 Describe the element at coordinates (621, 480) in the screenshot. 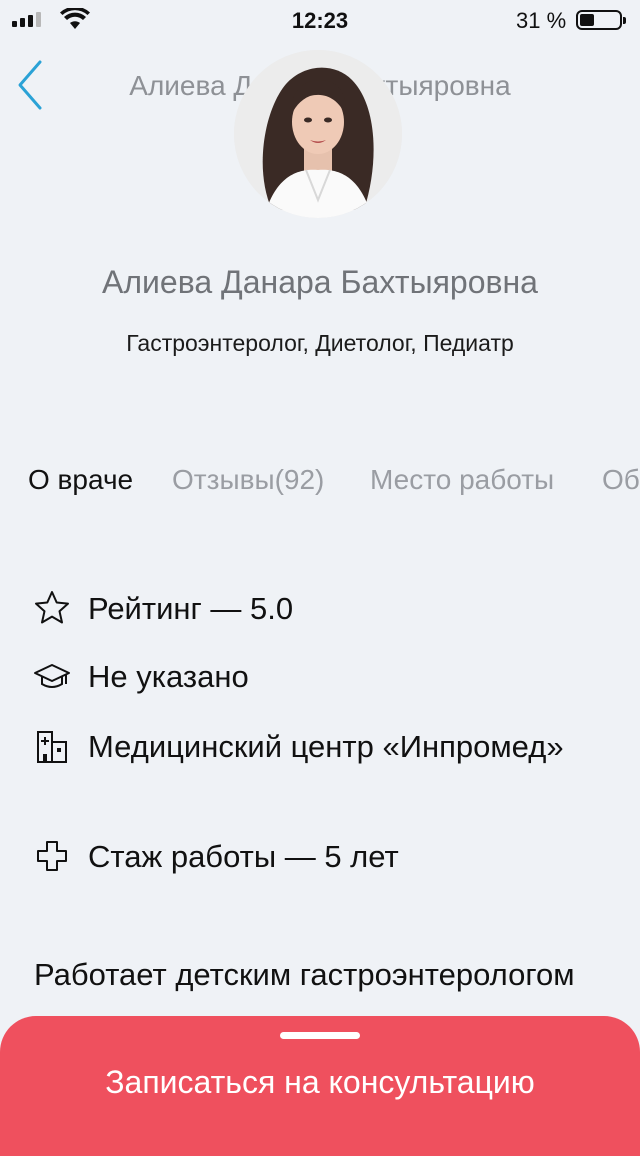

I see `tab-more: Об` at that location.